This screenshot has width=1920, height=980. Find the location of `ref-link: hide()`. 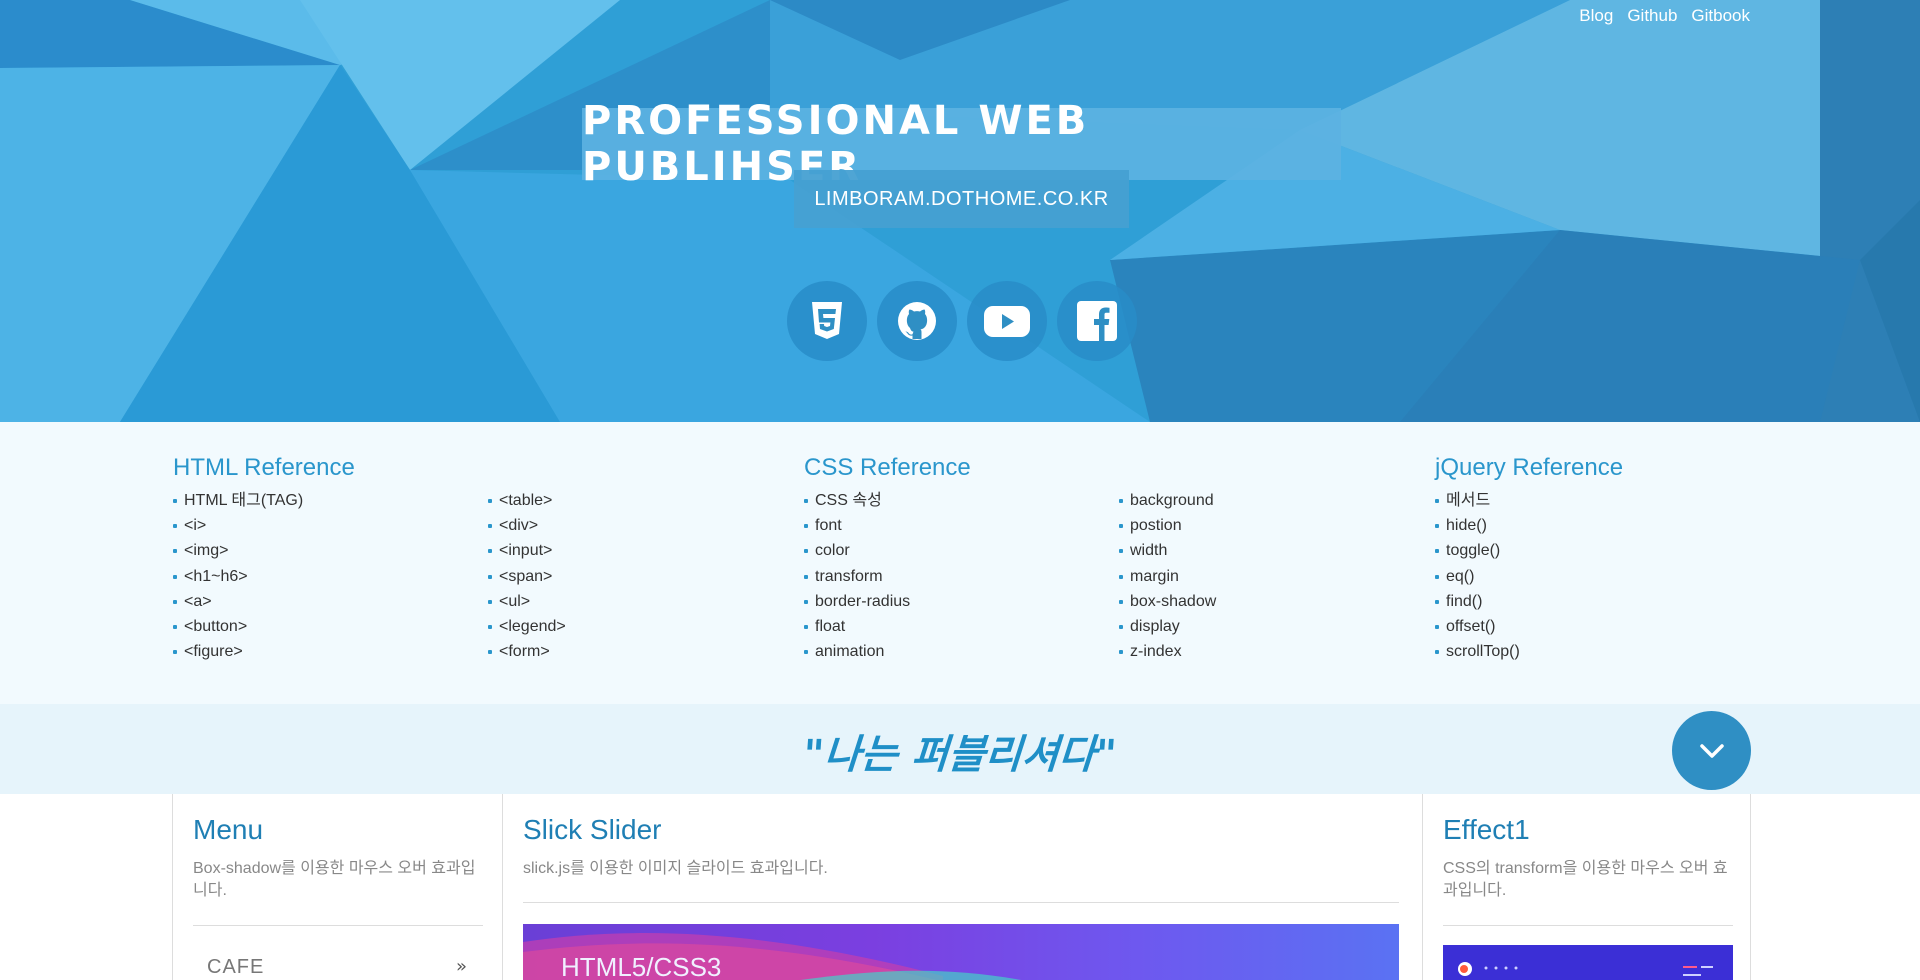

ref-link: hide() is located at coordinates (1529, 525).